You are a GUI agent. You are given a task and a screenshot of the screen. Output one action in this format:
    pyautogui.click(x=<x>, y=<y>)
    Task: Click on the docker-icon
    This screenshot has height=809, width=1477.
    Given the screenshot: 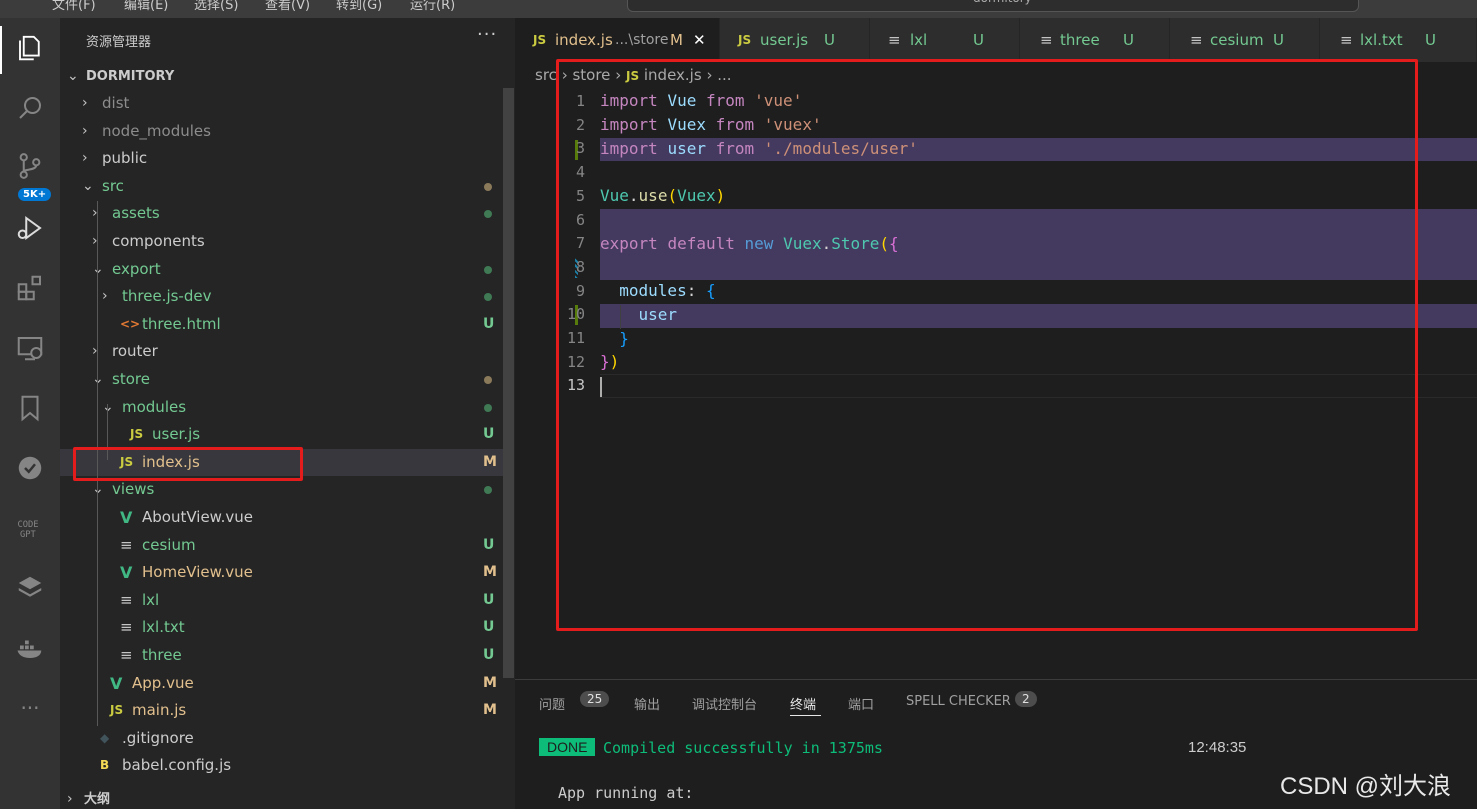 What is the action you would take?
    pyautogui.click(x=30, y=648)
    